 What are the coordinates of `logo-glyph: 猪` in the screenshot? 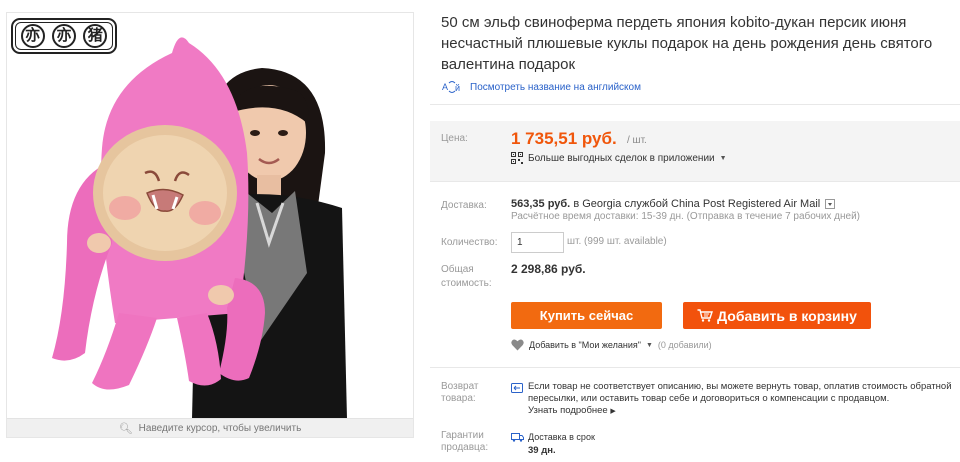 It's located at (95, 36).